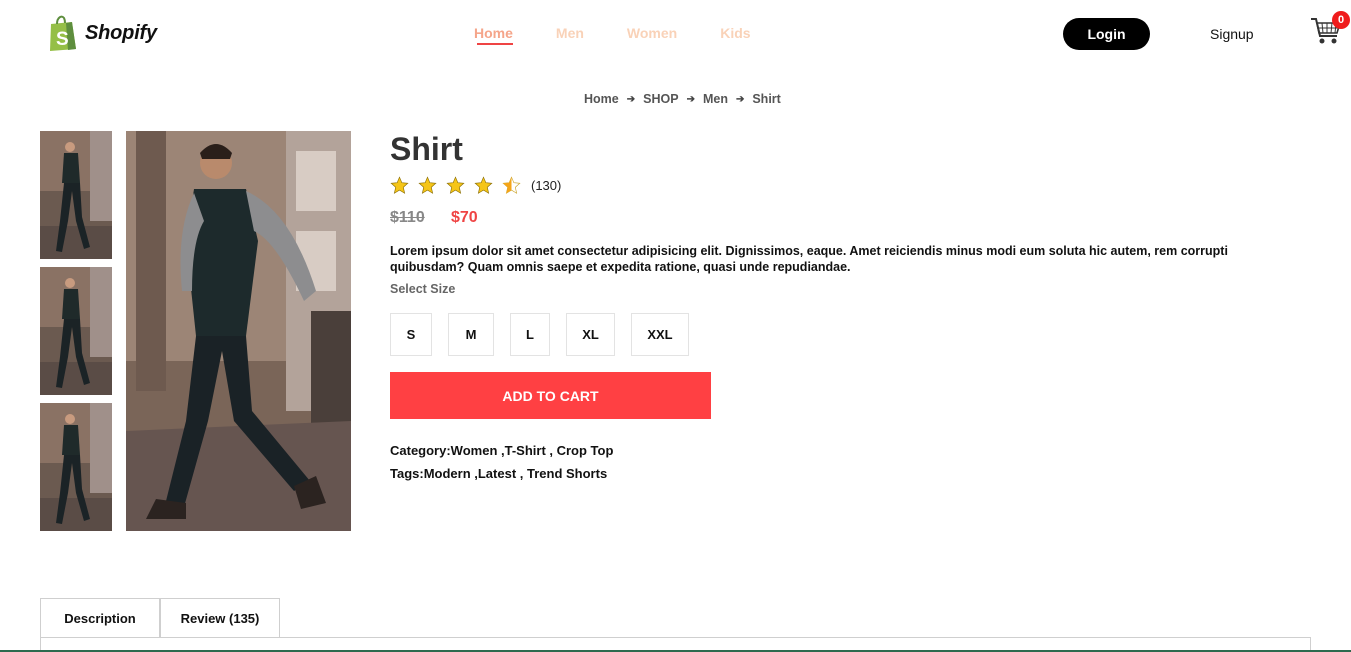 This screenshot has height=652, width=1351. What do you see at coordinates (735, 33) in the screenshot?
I see `nav-kids: Kids` at bounding box center [735, 33].